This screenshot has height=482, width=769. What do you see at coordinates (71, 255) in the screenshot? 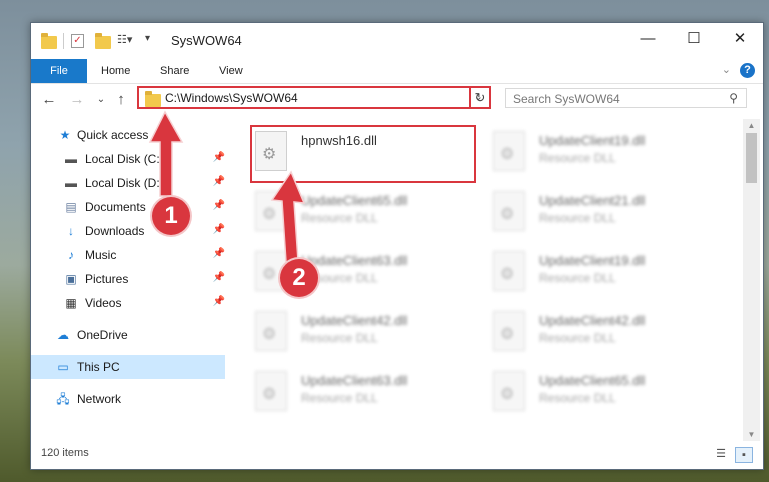
I see `music-icon: ♪` at bounding box center [71, 255].